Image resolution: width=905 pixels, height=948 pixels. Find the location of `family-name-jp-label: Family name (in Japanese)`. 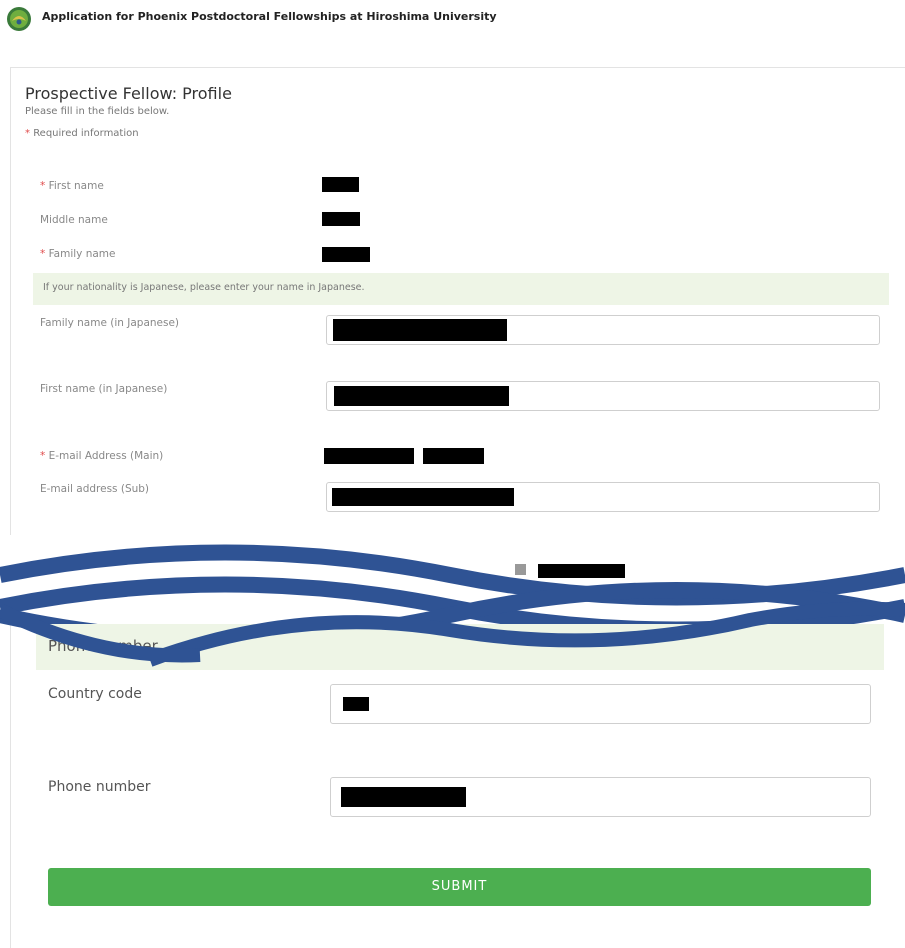

family-name-jp-label: Family name (in Japanese) is located at coordinates (110, 323).